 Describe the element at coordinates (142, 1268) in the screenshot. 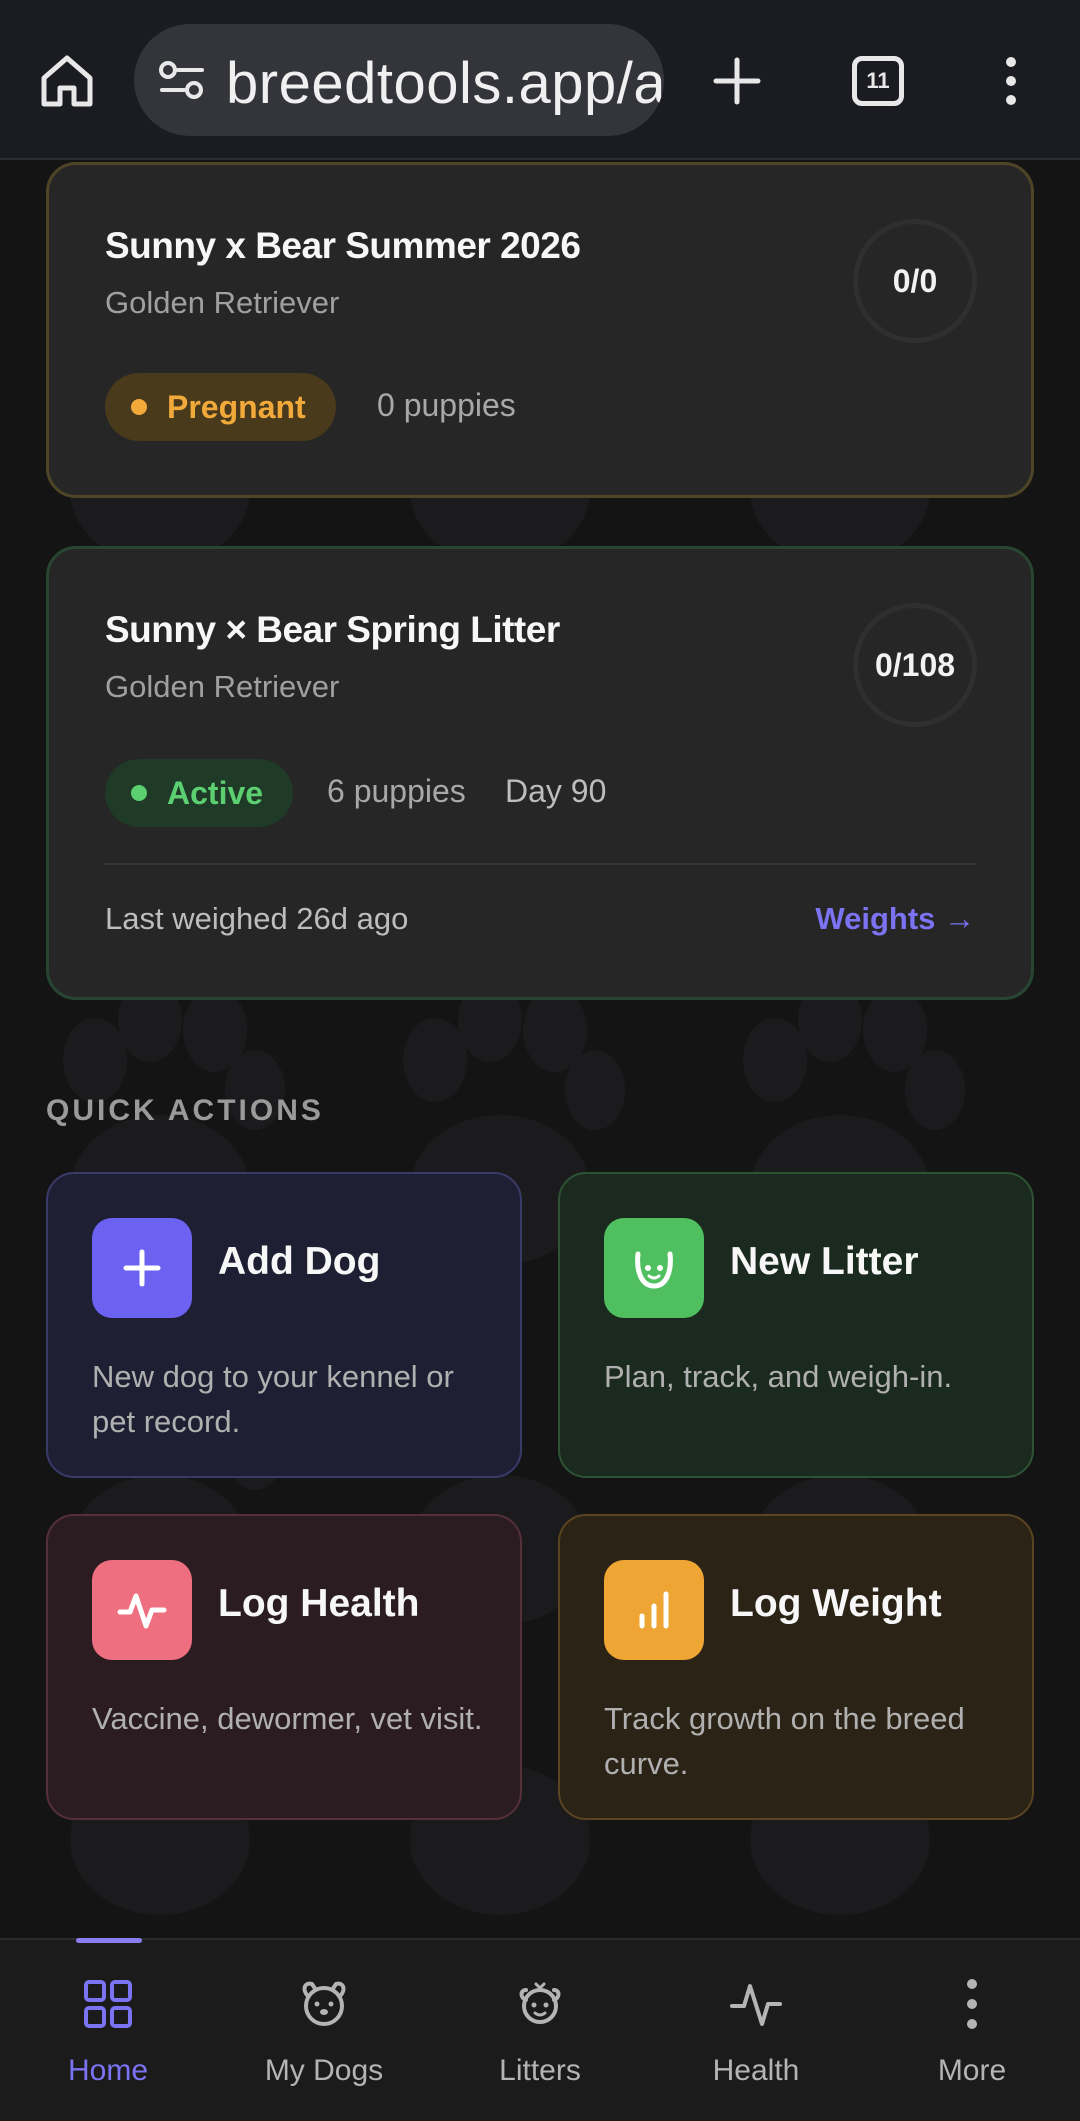

I see `plus-icon` at that location.